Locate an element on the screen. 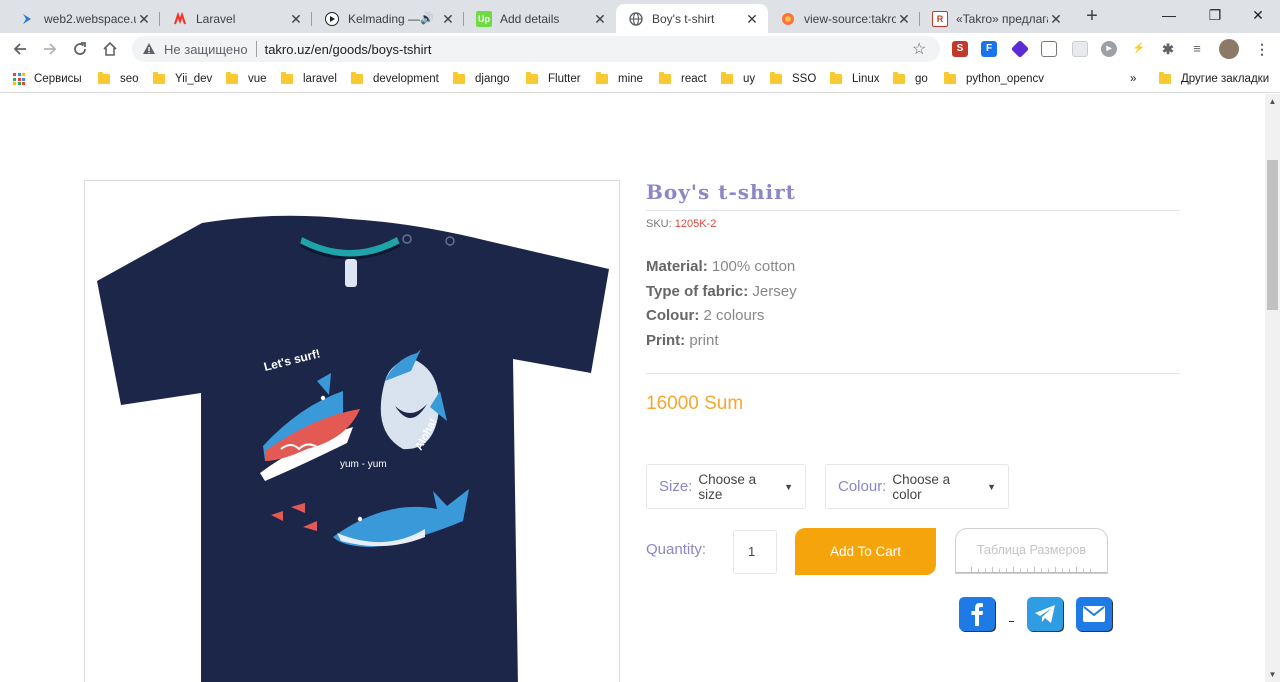 The image size is (1280, 682). tab-kelmading: Kelmading — 🔊 ✕ is located at coordinates (388, 18).